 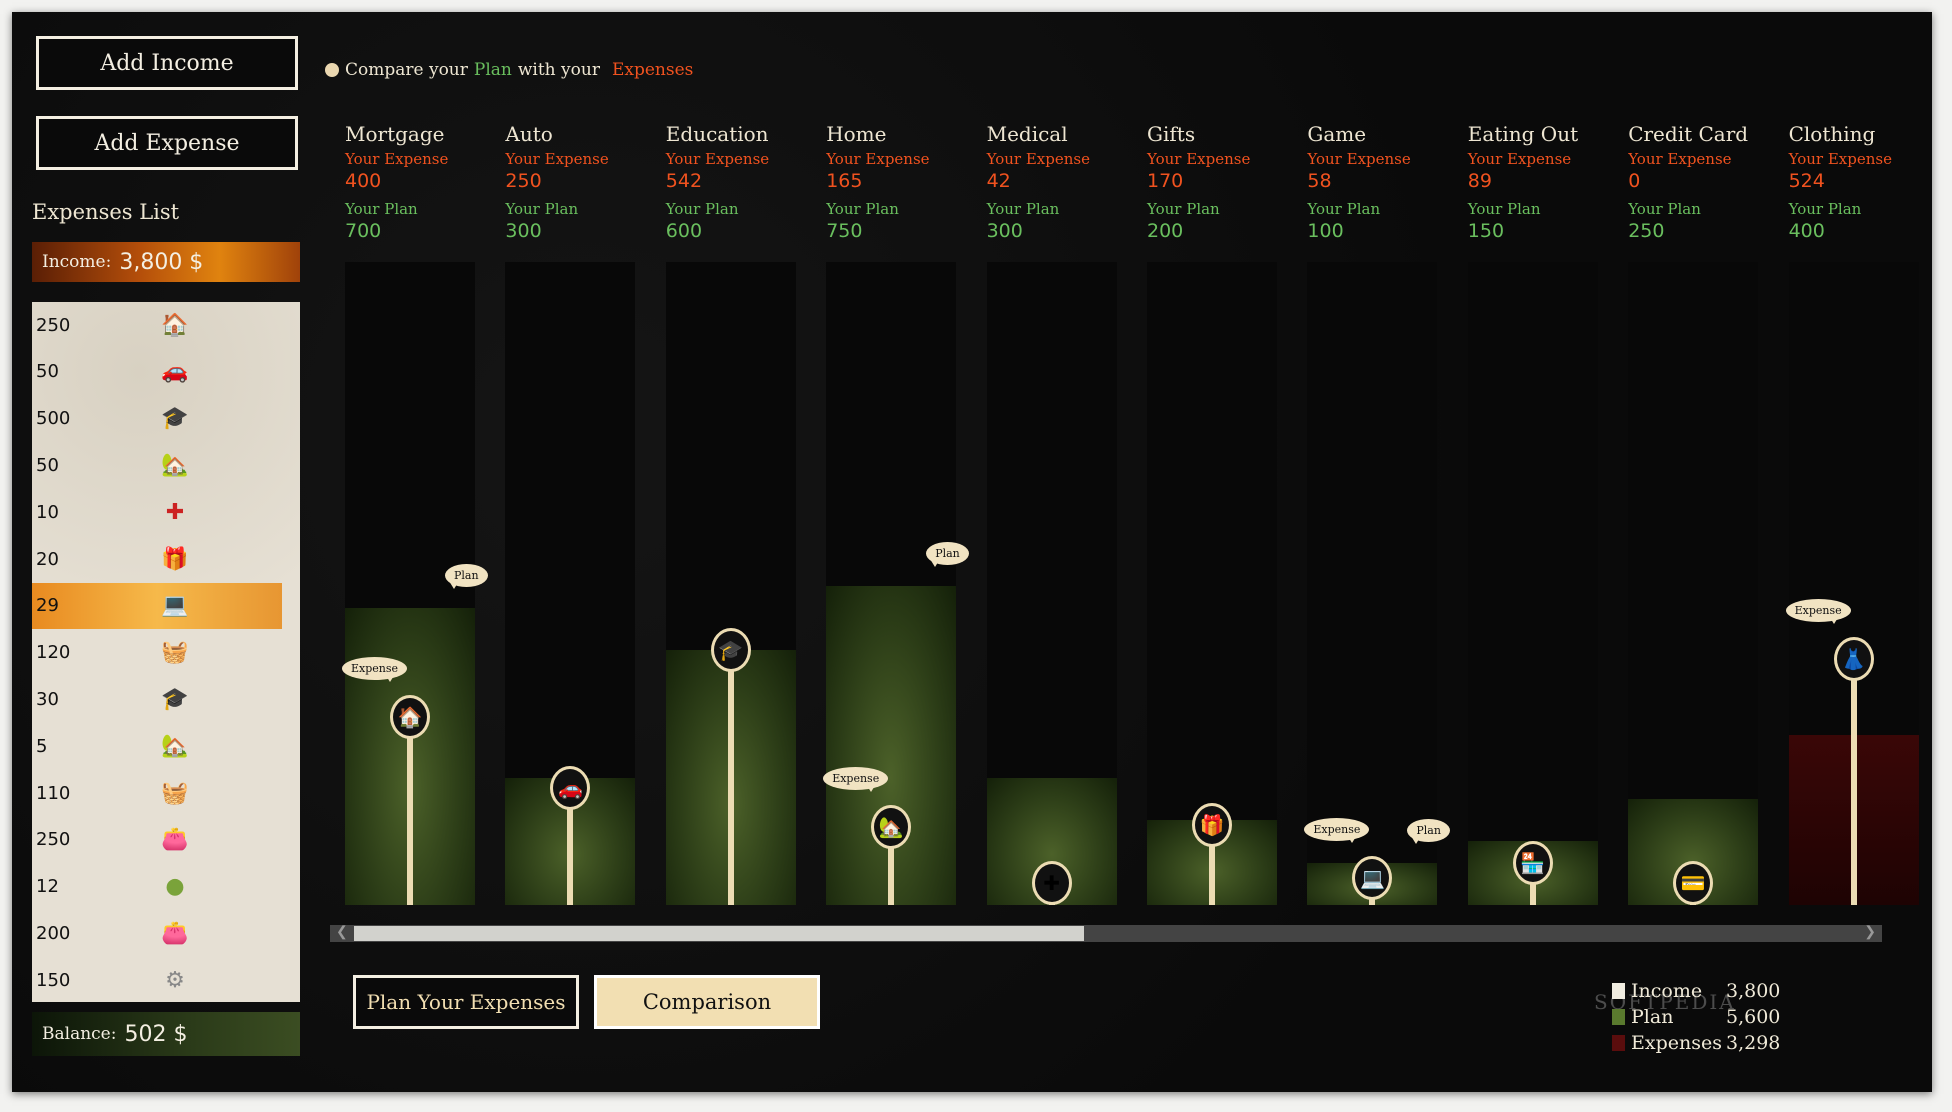 I want to click on graduation-cap-icon: 🎓, so click(x=730, y=650).